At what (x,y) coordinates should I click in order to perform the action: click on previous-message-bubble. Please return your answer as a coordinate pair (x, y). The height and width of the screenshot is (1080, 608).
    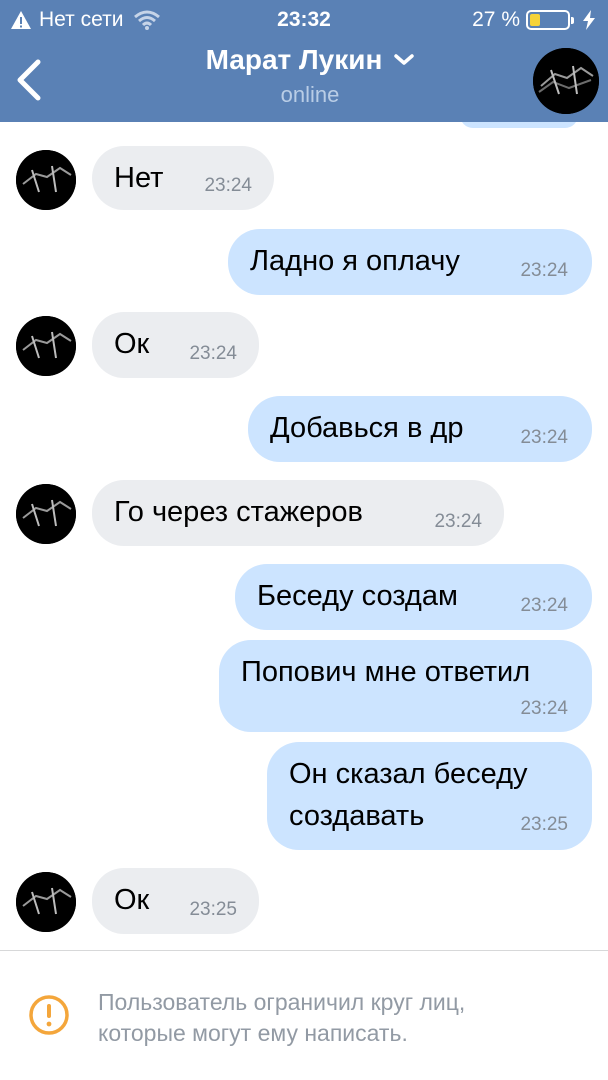
    Looking at the image, I should click on (519, 125).